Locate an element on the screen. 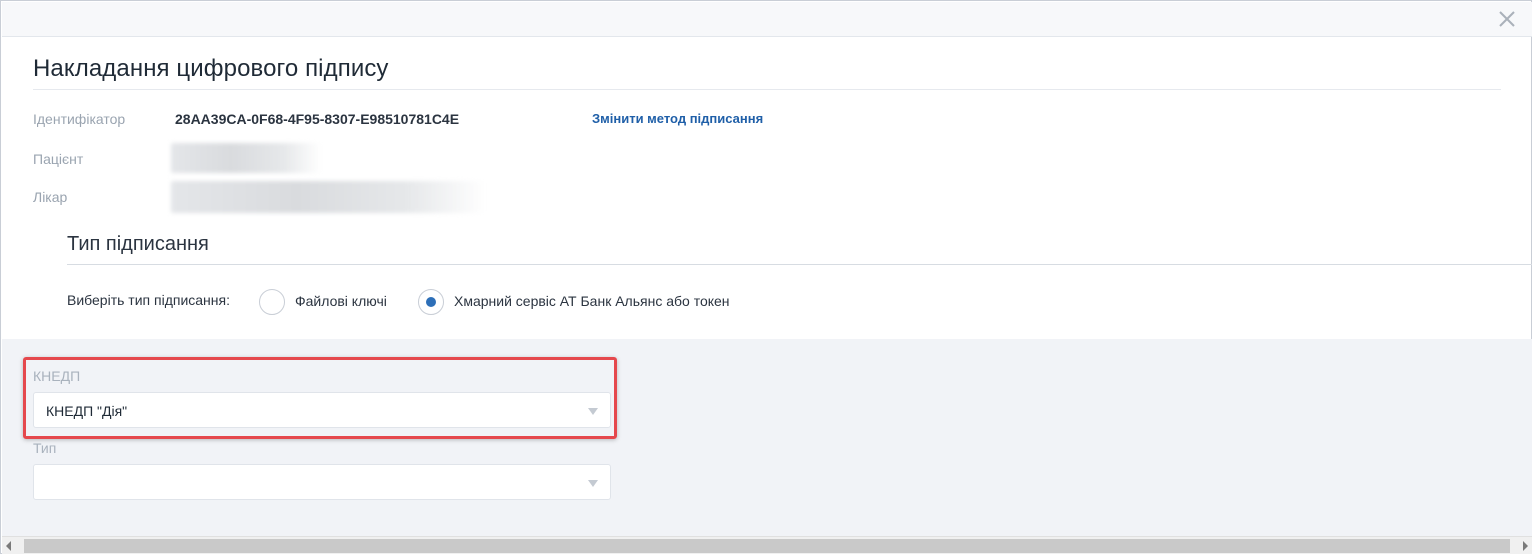  section-divider is located at coordinates (799, 264).